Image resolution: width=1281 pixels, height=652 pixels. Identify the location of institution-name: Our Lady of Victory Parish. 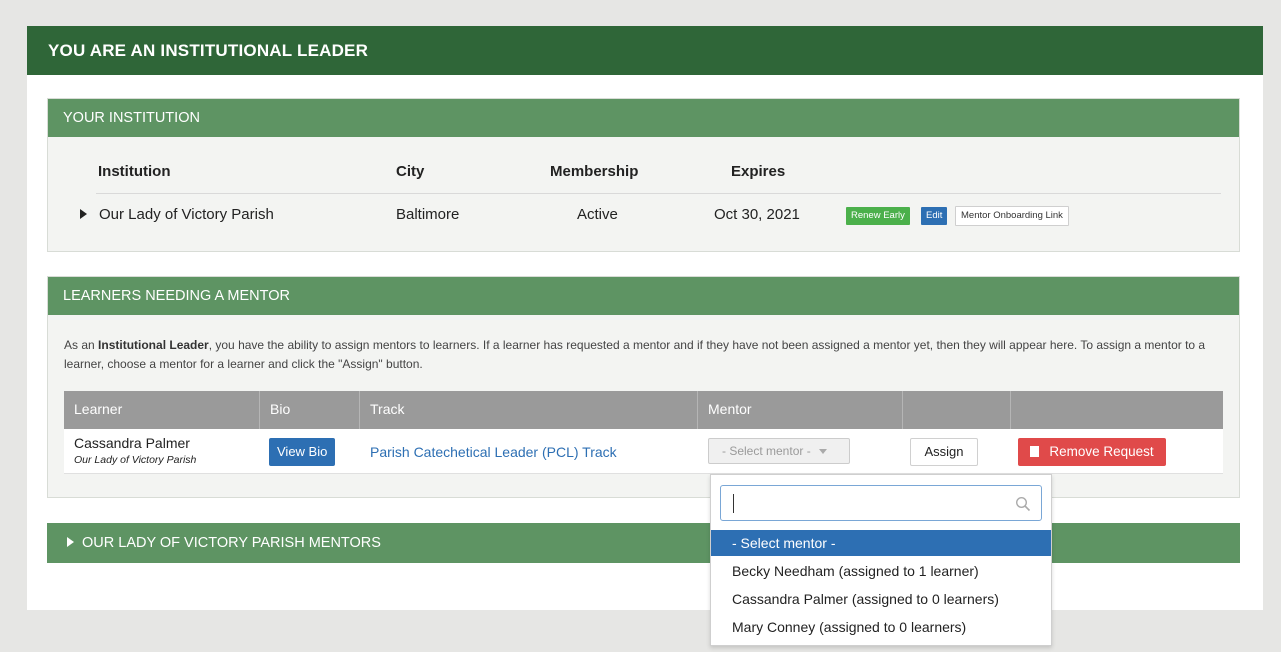
(186, 214).